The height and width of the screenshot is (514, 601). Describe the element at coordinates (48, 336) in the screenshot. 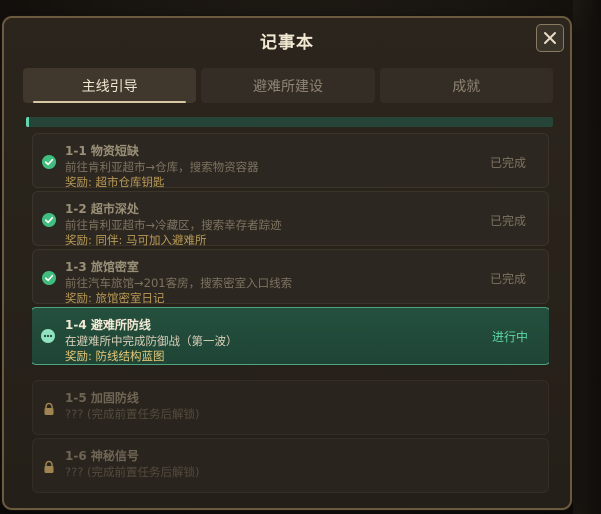

I see `in-progress-icon` at that location.